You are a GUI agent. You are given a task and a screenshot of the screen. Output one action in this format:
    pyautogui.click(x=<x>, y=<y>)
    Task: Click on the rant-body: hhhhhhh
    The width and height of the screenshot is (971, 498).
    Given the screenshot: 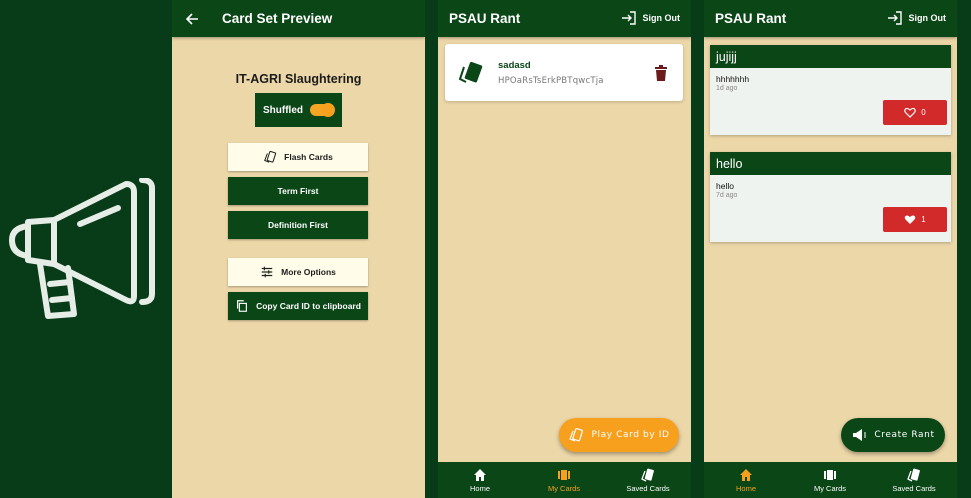 What is the action you would take?
    pyautogui.click(x=733, y=79)
    